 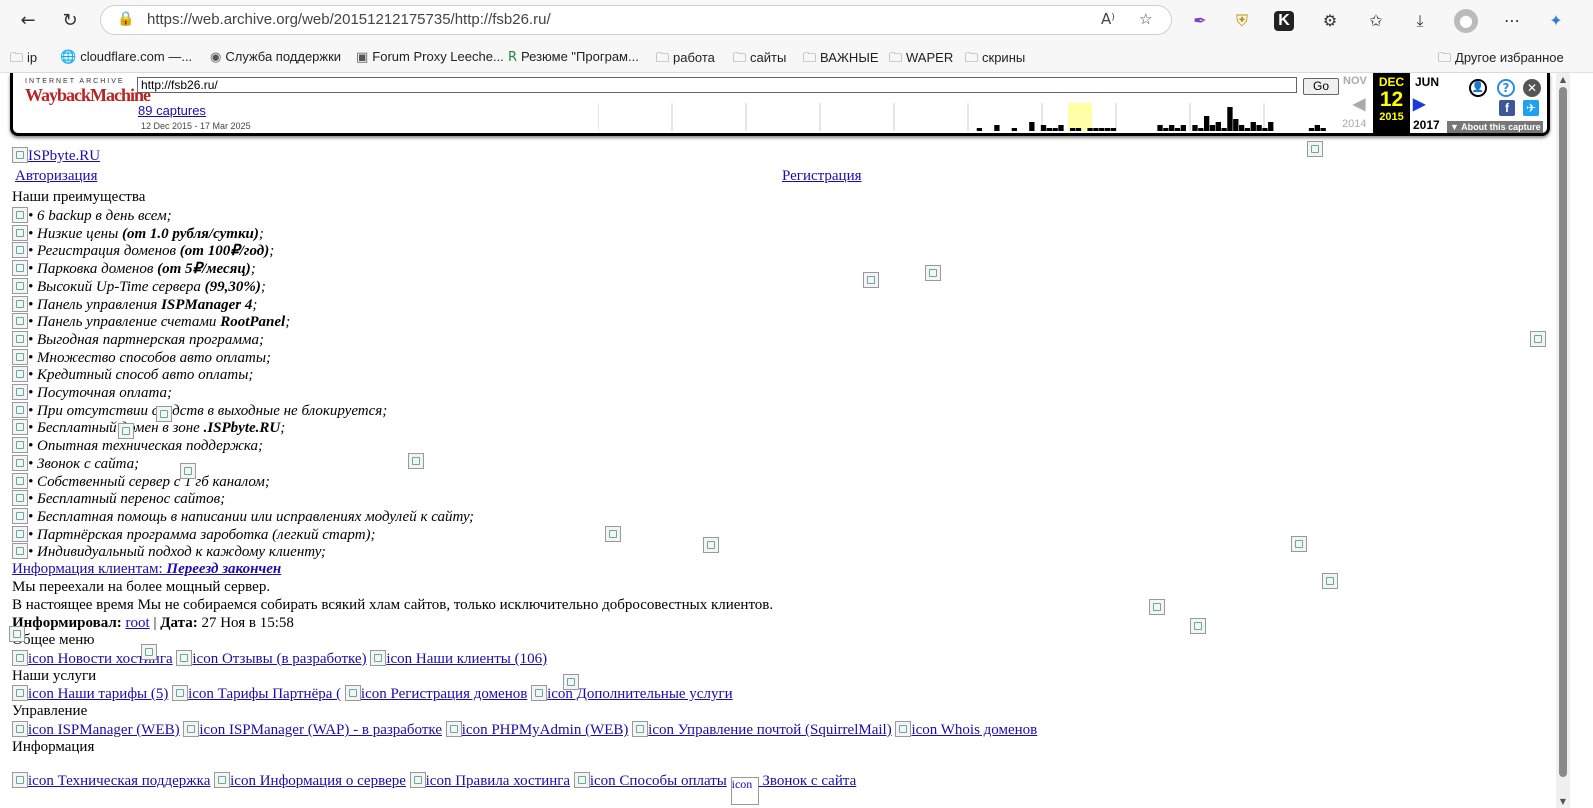 I want to click on close-icon: ✕, so click(x=1532, y=88).